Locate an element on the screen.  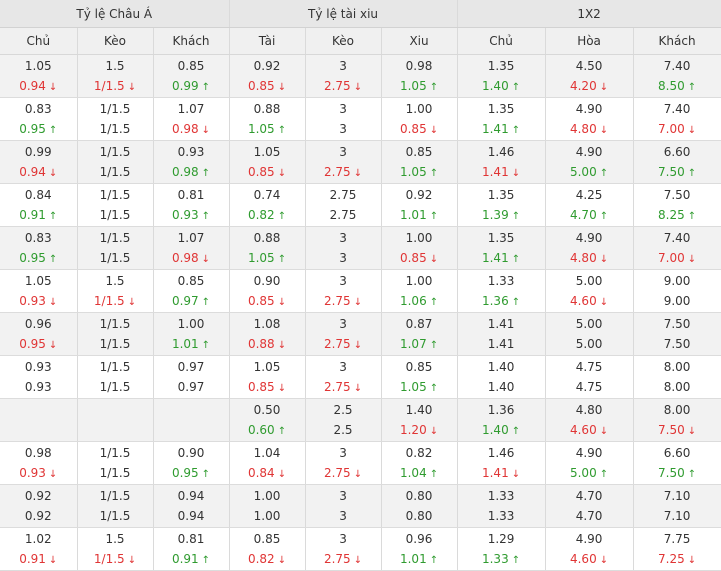
odds-cell: 0.87 is located at coordinates (419, 323).